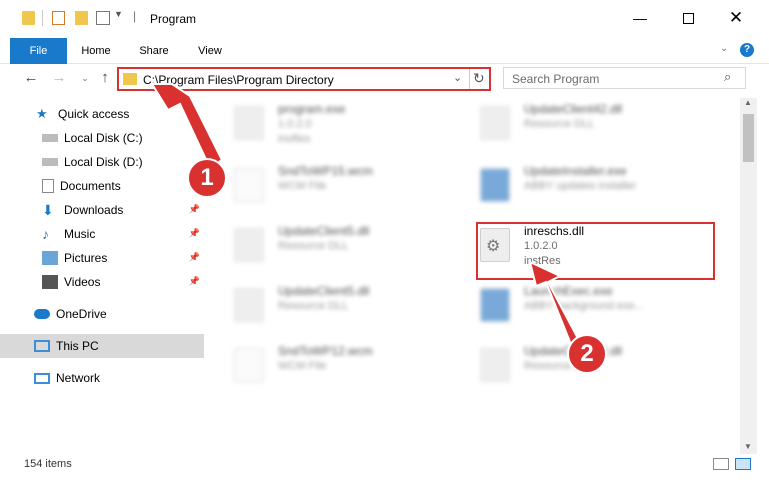 The image size is (769, 493). I want to click on step-badge-1: 1, so click(207, 178).